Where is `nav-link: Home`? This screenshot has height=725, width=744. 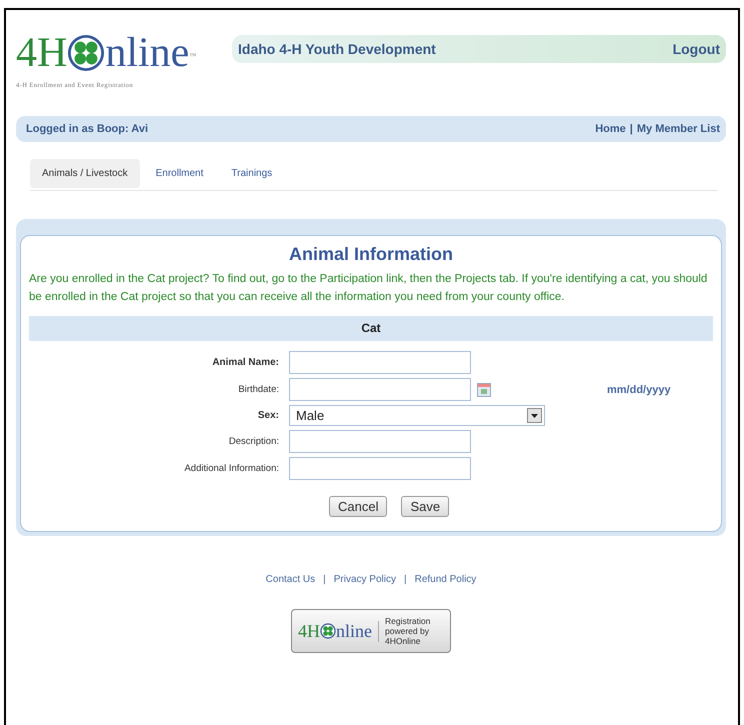 nav-link: Home is located at coordinates (610, 129).